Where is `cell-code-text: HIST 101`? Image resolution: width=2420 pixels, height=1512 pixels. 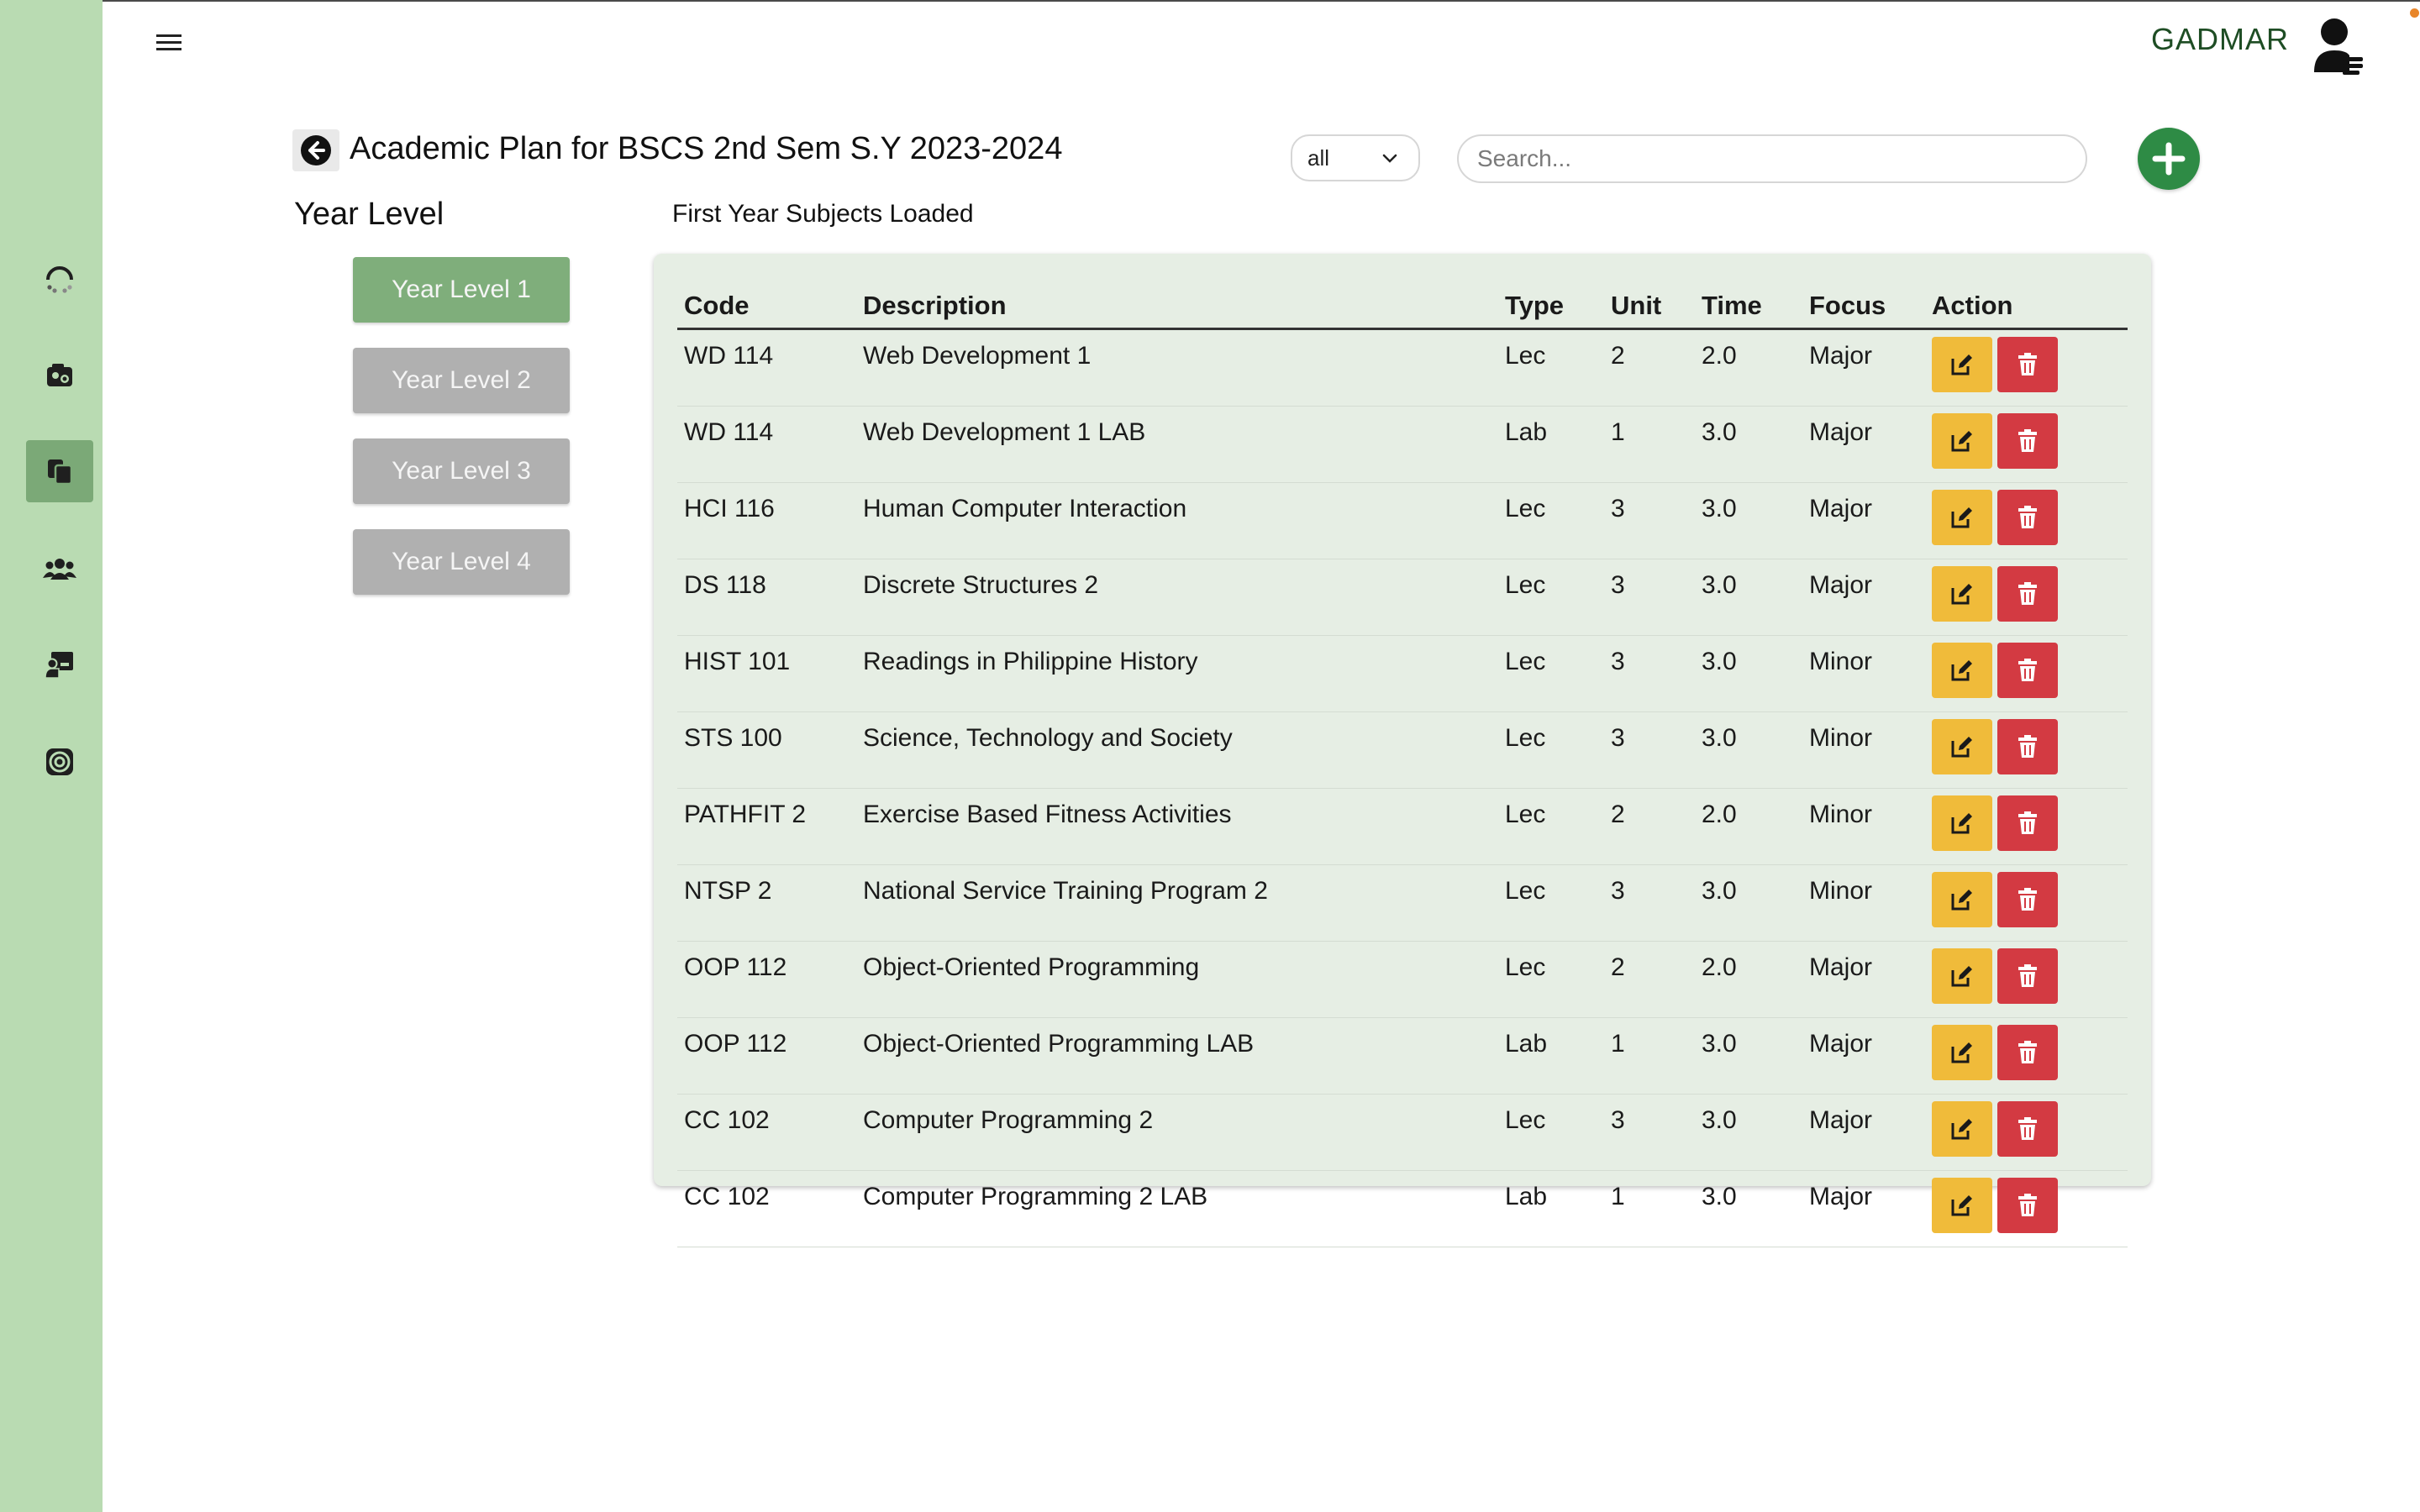 cell-code-text: HIST 101 is located at coordinates (737, 661).